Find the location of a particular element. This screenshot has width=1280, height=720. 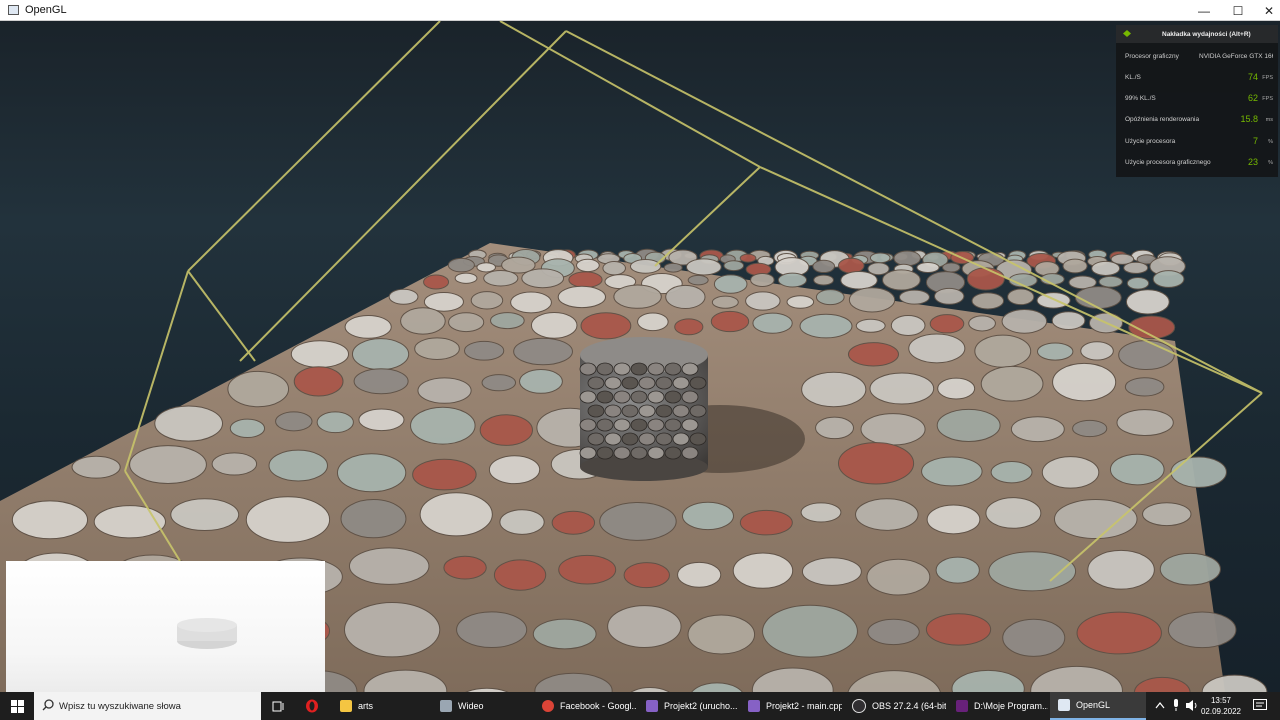

close-button: ✕ is located at coordinates (1266, 10).